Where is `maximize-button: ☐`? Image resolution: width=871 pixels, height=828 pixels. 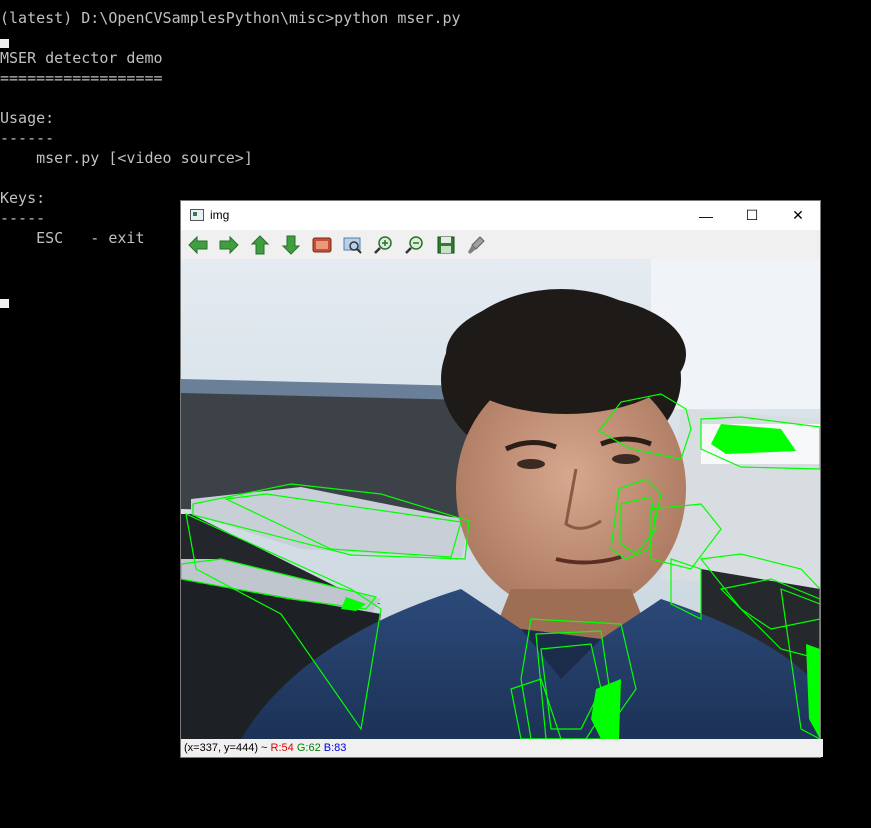 maximize-button: ☐ is located at coordinates (752, 215).